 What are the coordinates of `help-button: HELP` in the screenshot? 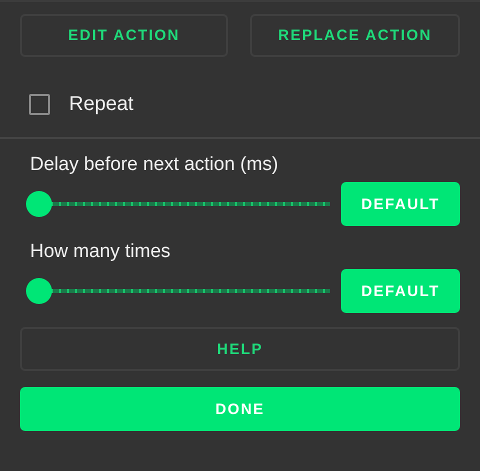 It's located at (240, 349).